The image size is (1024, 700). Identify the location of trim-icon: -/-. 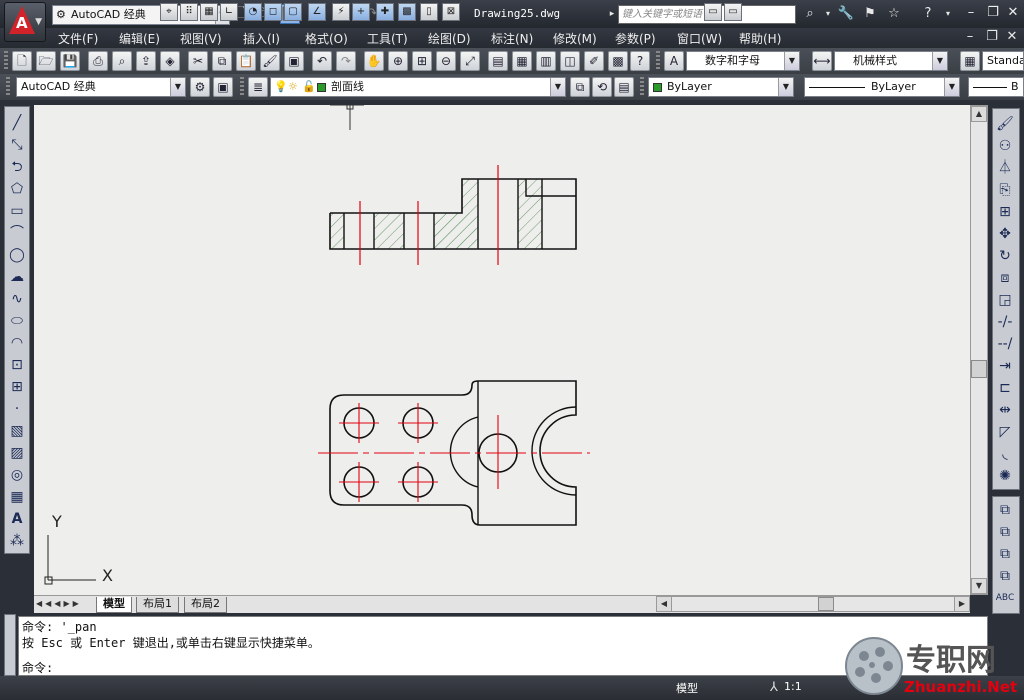
(1005, 322).